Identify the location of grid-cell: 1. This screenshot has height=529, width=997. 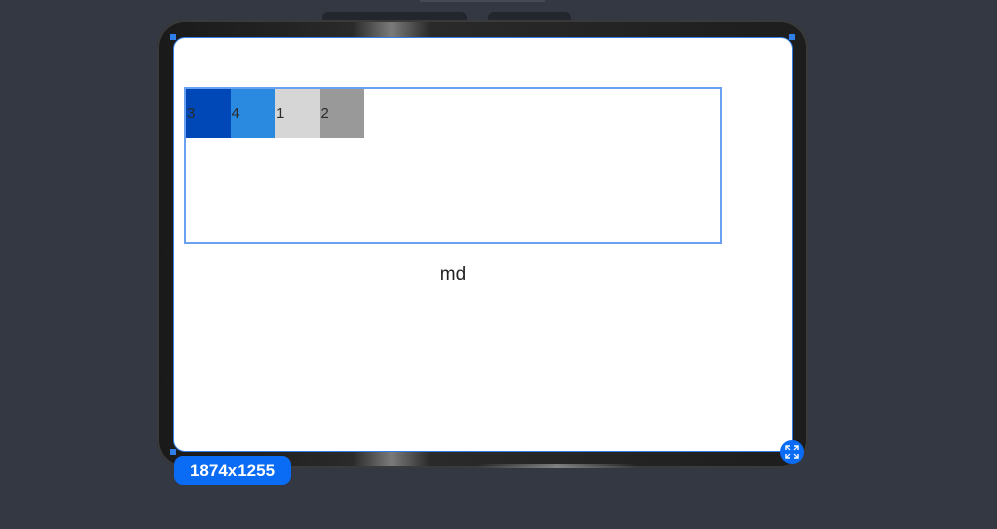
(297, 113).